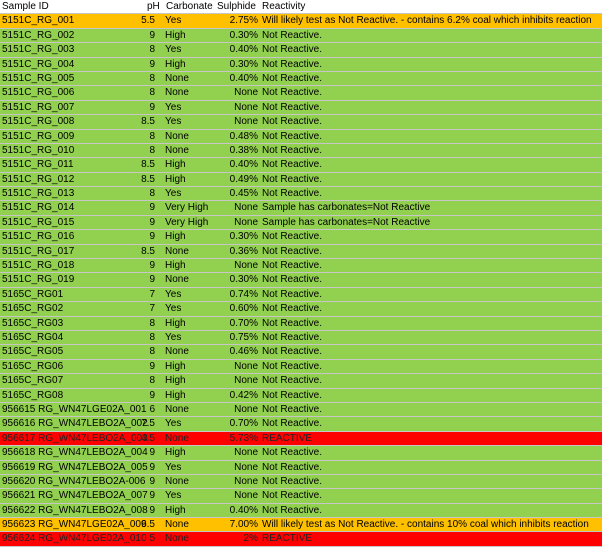 Image resolution: width=602 pixels, height=547 pixels. I want to click on sample-id-cell: 5151C_RG_008, so click(72, 121).